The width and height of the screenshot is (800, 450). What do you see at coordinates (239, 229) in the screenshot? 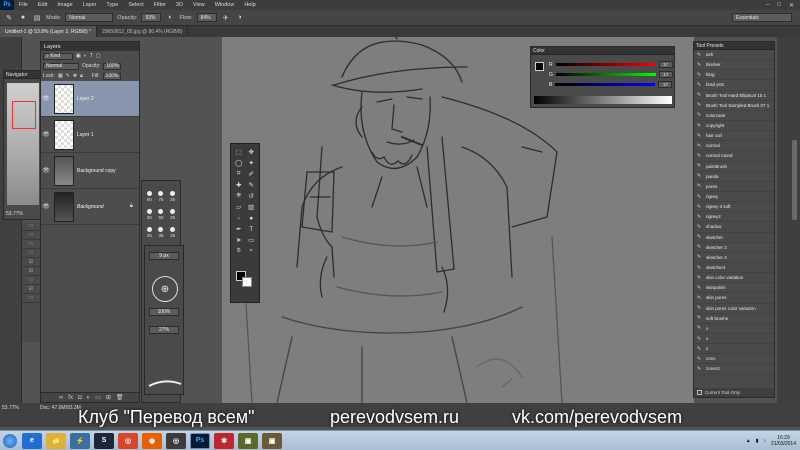
I see `pen-tool-icon: ✒` at bounding box center [239, 229].